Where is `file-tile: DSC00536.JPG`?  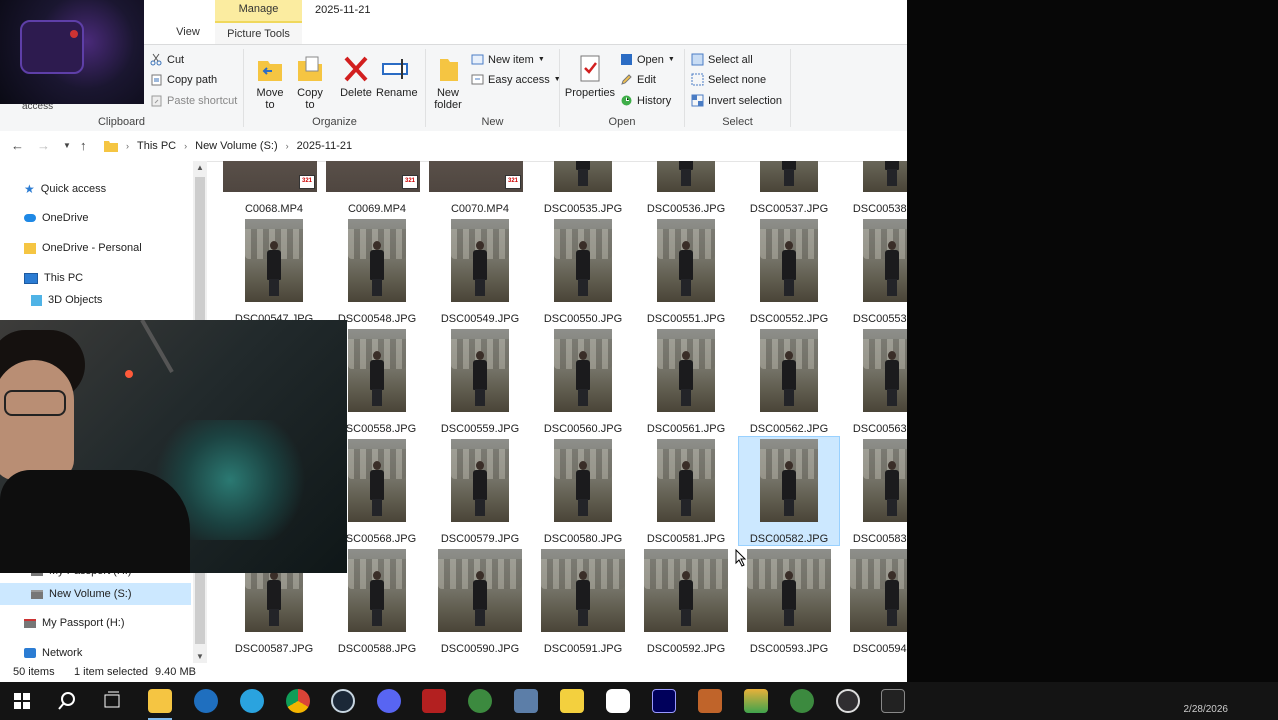 file-tile: DSC00536.JPG is located at coordinates (686, 188).